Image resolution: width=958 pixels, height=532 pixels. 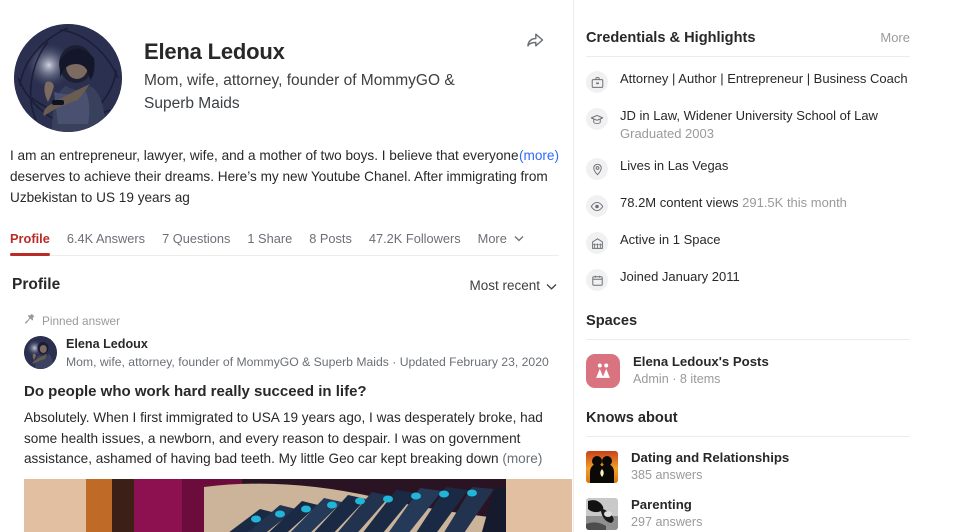 What do you see at coordinates (504, 285) in the screenshot?
I see `sort-label: Most recent` at bounding box center [504, 285].